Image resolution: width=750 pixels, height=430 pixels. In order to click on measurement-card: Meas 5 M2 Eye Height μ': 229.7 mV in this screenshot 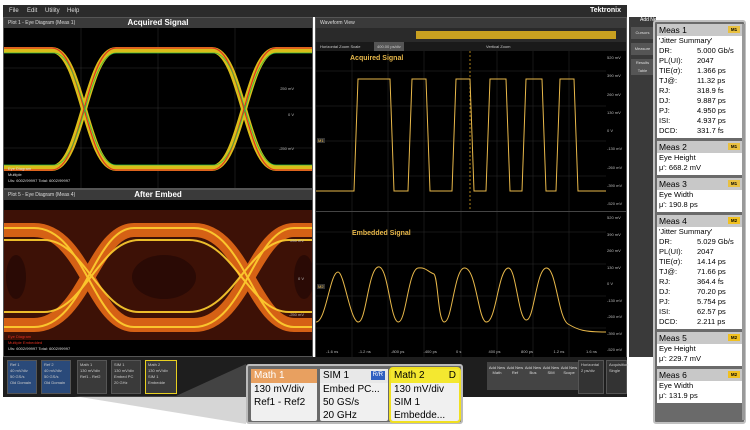, I will do `click(699, 349)`.